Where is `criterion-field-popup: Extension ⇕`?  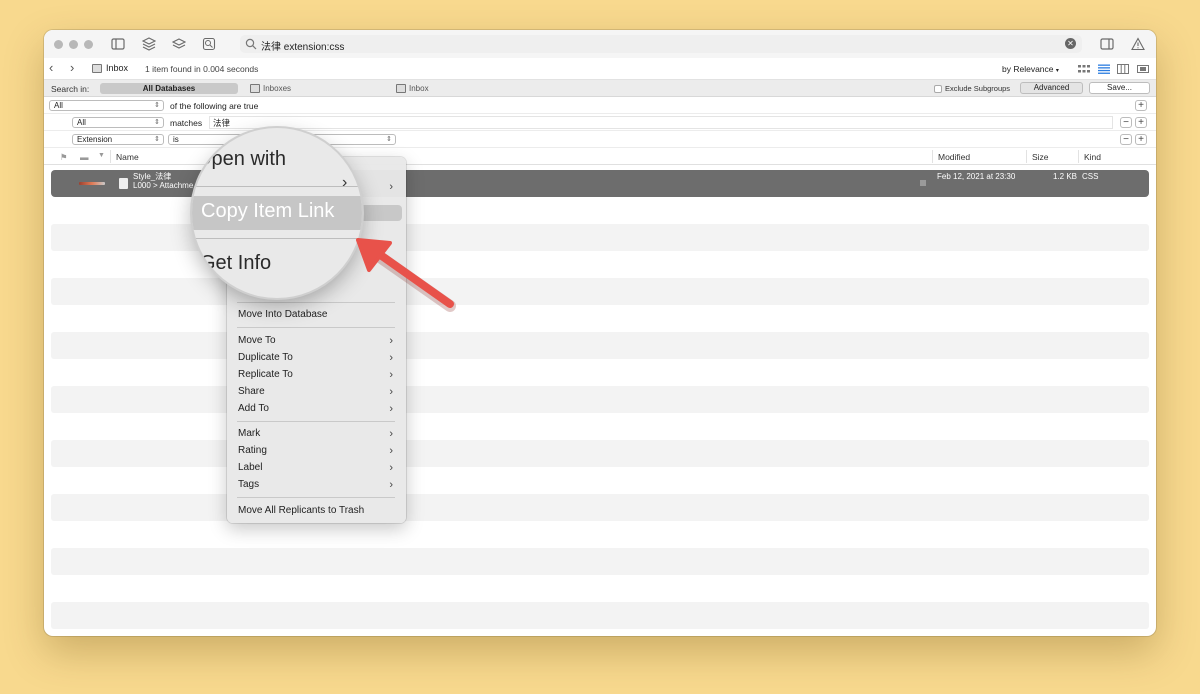
criterion-field-popup: Extension ⇕ is located at coordinates (118, 139).